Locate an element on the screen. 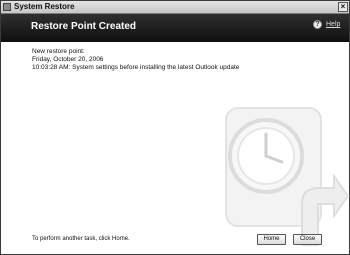 This screenshot has height=255, width=350. footer-hint: To perform another task, click Home. is located at coordinates (81, 239).